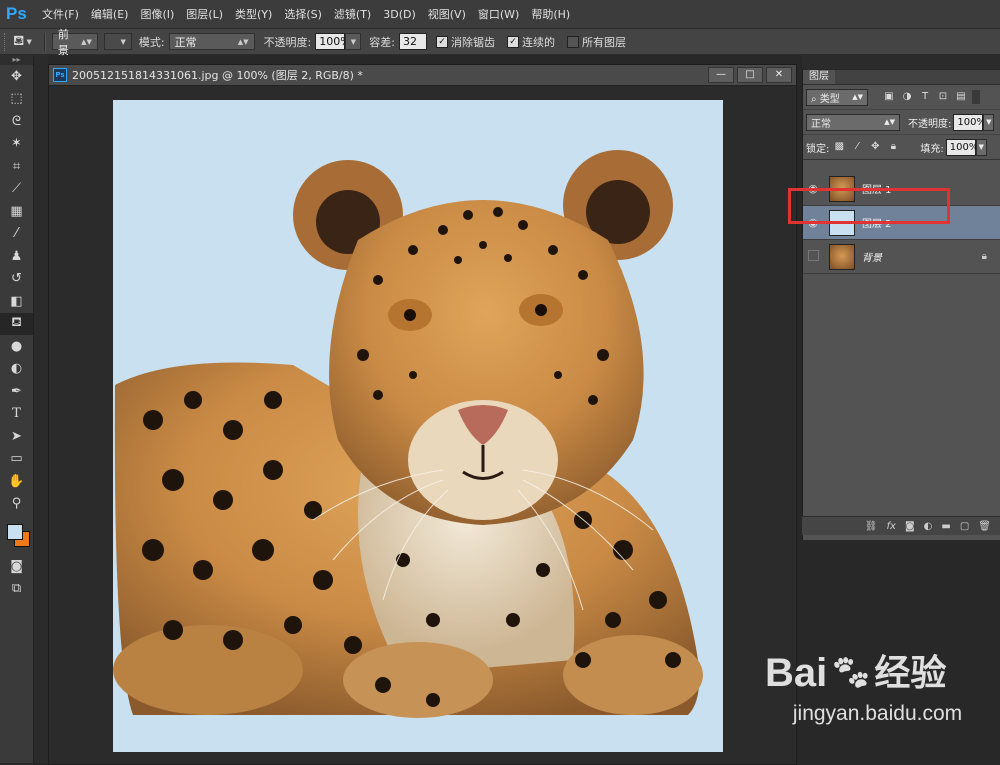  I want to click on fill-slider-toggle: ▼, so click(981, 147).